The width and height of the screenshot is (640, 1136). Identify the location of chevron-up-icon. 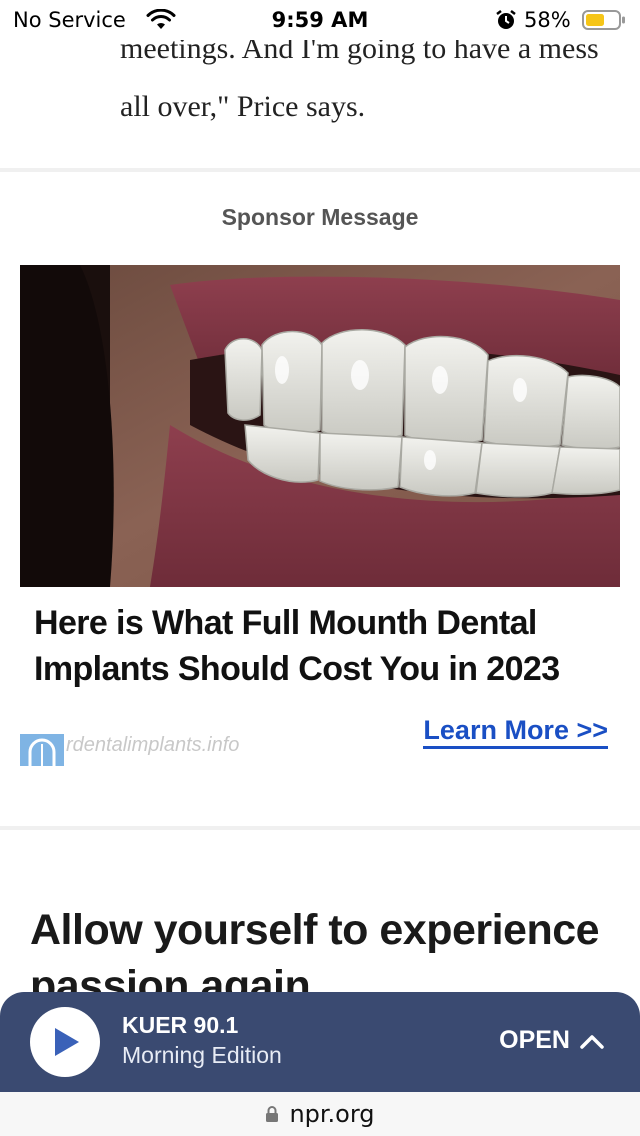
(592, 1041).